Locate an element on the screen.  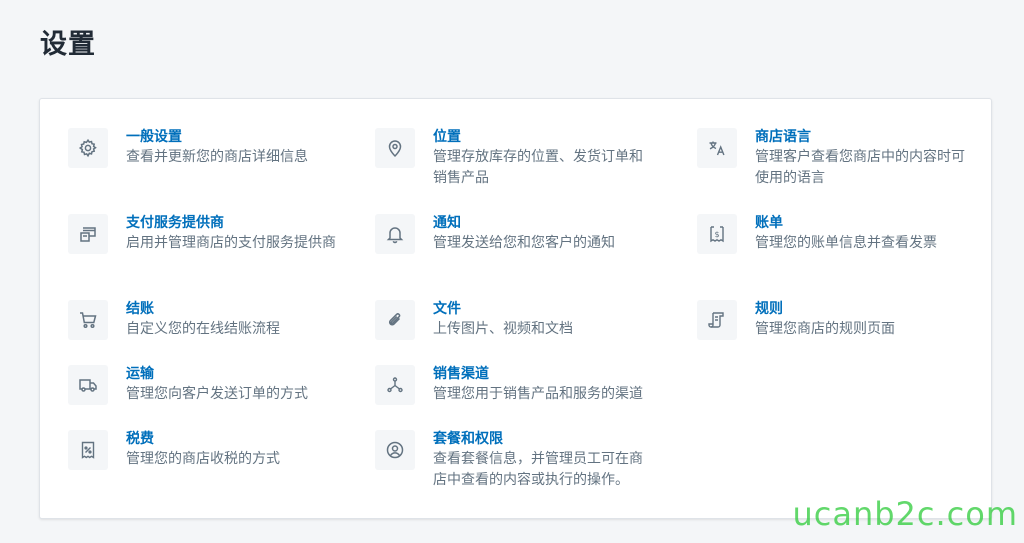
settings-item-description: 上传图片、视频和文档 is located at coordinates (503, 329).